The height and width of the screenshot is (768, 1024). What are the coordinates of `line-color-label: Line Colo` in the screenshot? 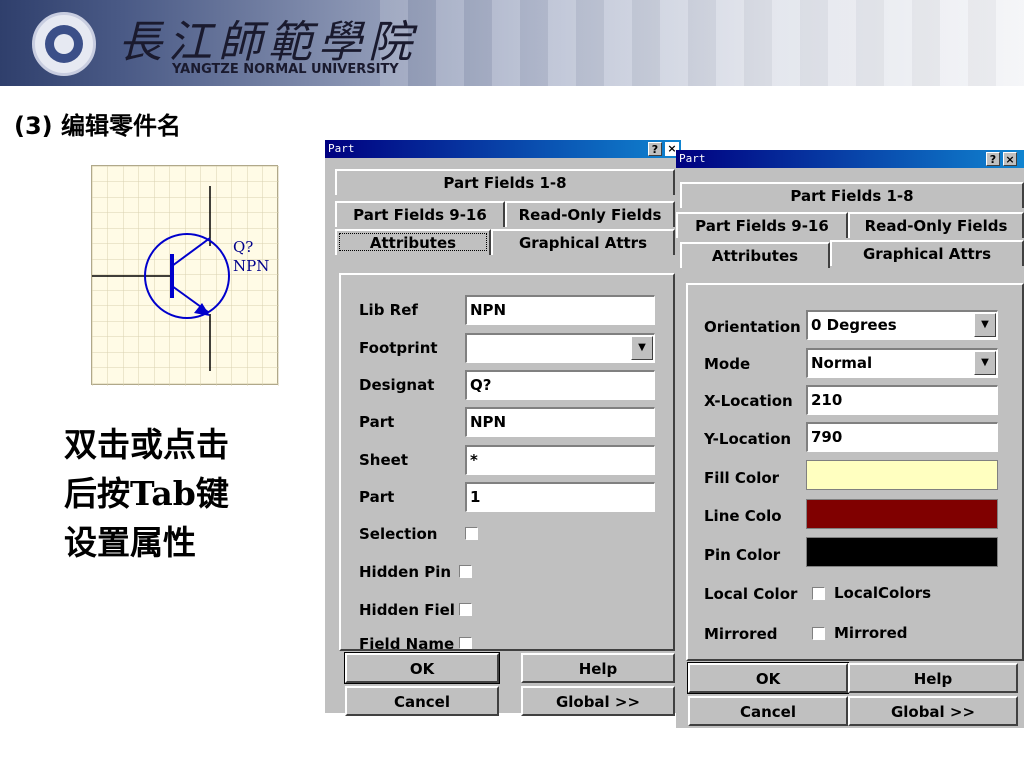 It's located at (743, 516).